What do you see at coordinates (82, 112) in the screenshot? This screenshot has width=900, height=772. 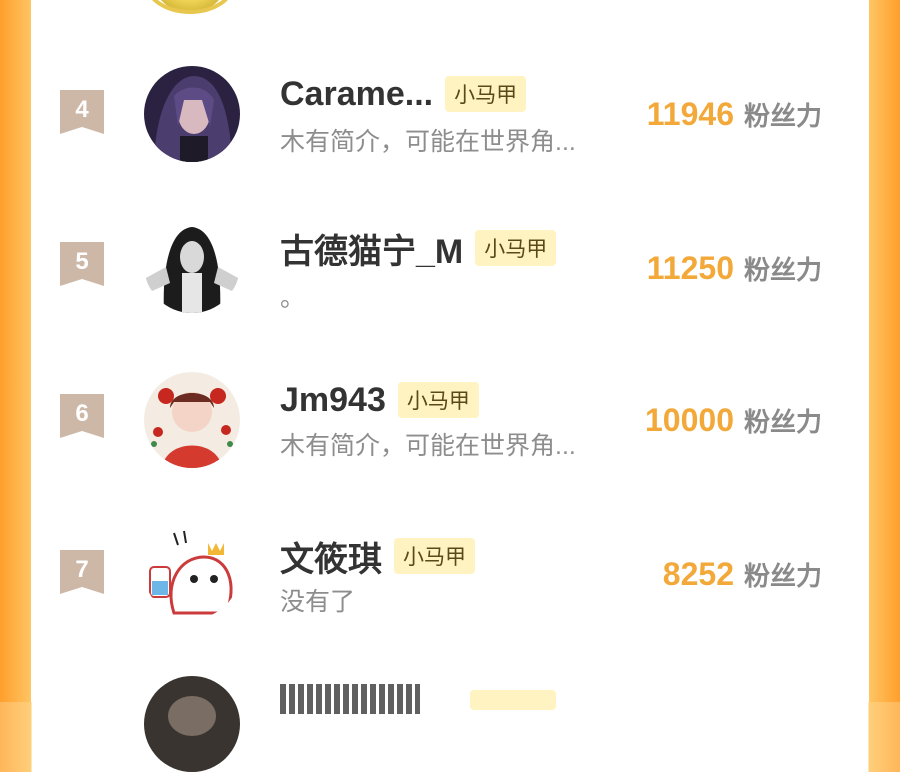 I see `rank-ribbon: 4` at bounding box center [82, 112].